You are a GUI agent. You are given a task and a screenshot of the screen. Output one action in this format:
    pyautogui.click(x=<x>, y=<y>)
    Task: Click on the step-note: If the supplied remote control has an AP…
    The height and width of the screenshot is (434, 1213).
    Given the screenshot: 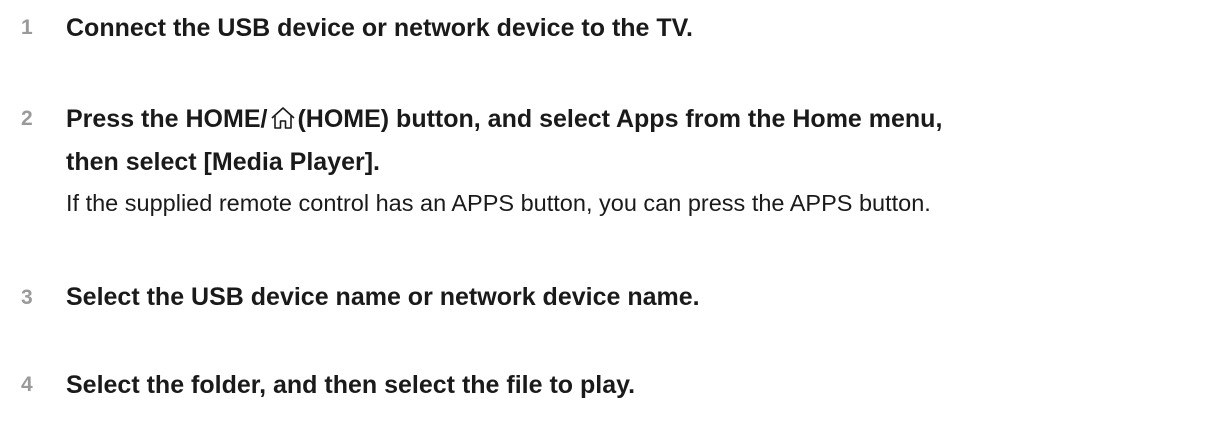 What is the action you would take?
    pyautogui.click(x=498, y=203)
    